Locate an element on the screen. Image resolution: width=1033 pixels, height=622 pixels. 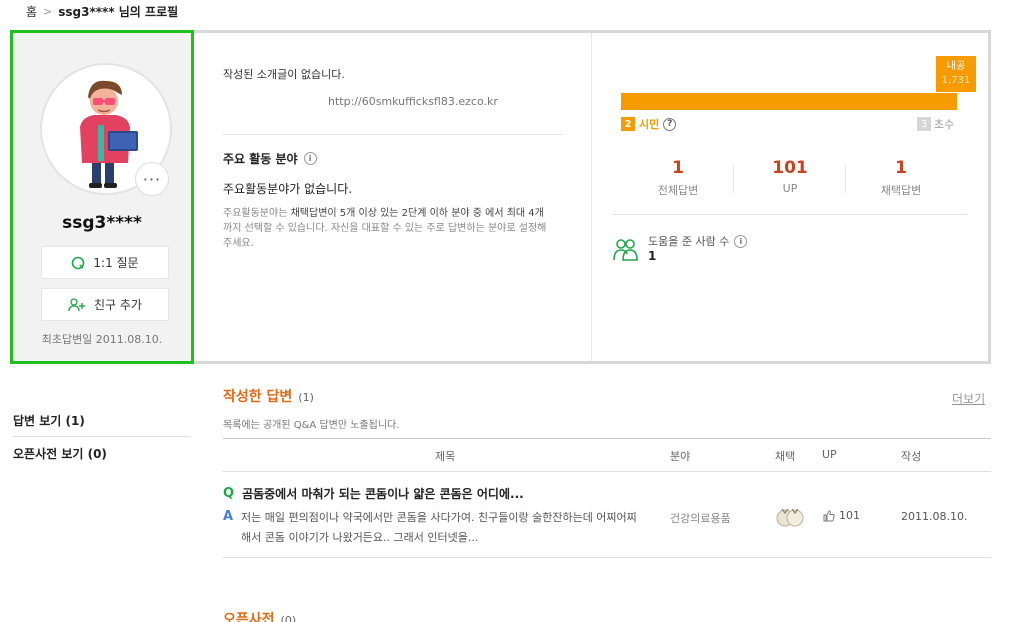
profile-more-button: ··· is located at coordinates (152, 179).